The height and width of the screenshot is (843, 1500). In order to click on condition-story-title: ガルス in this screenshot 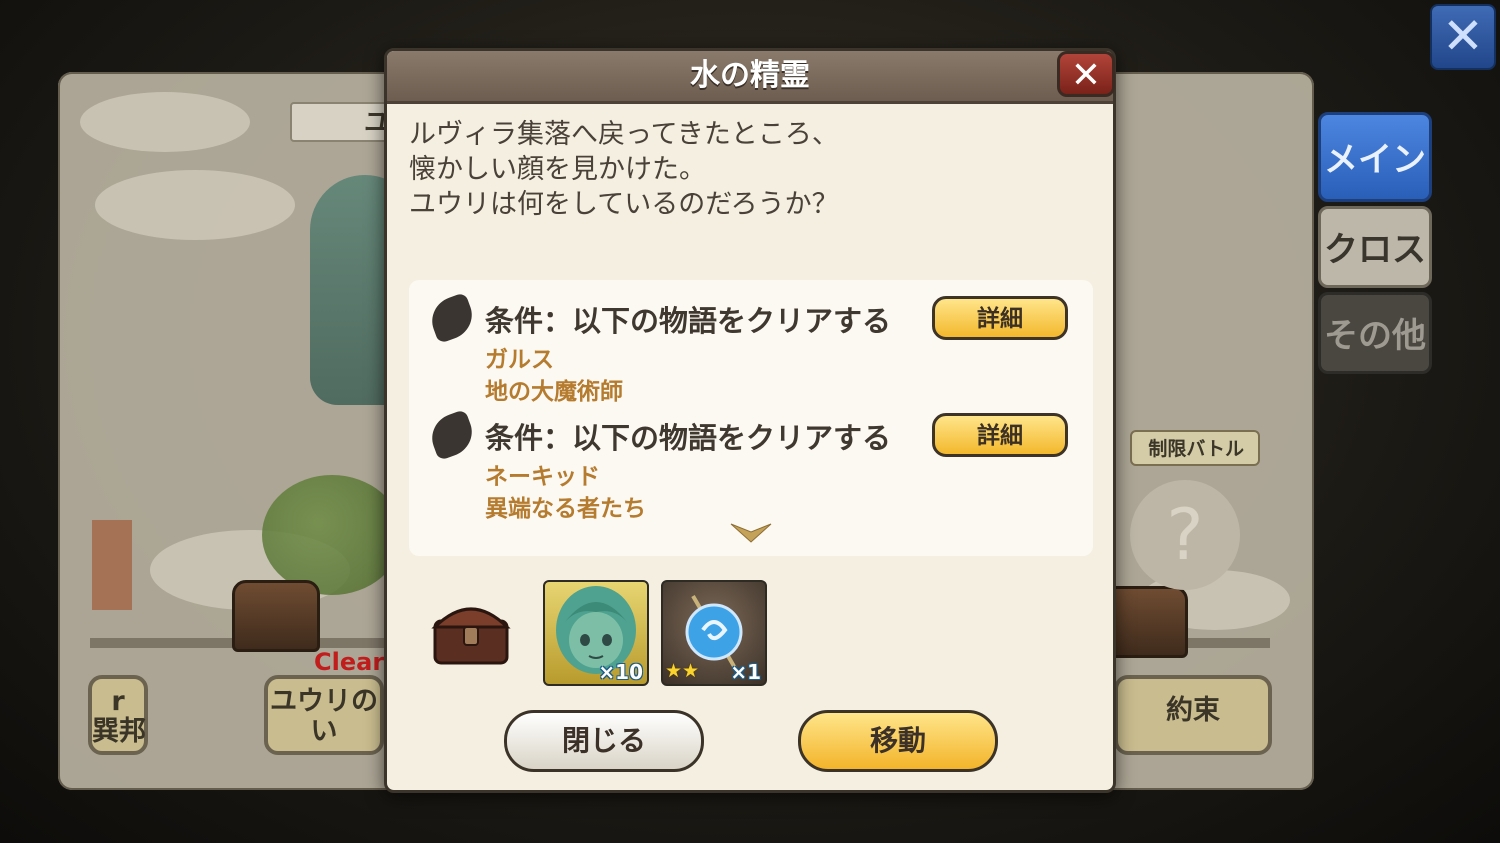, I will do `click(519, 360)`.